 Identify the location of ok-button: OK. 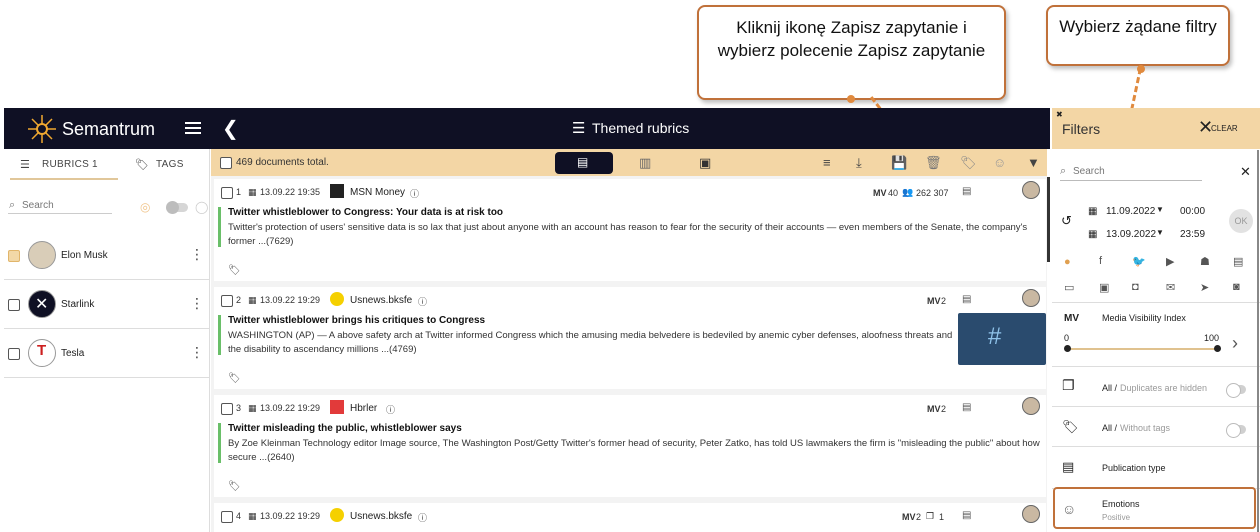
(1241, 221).